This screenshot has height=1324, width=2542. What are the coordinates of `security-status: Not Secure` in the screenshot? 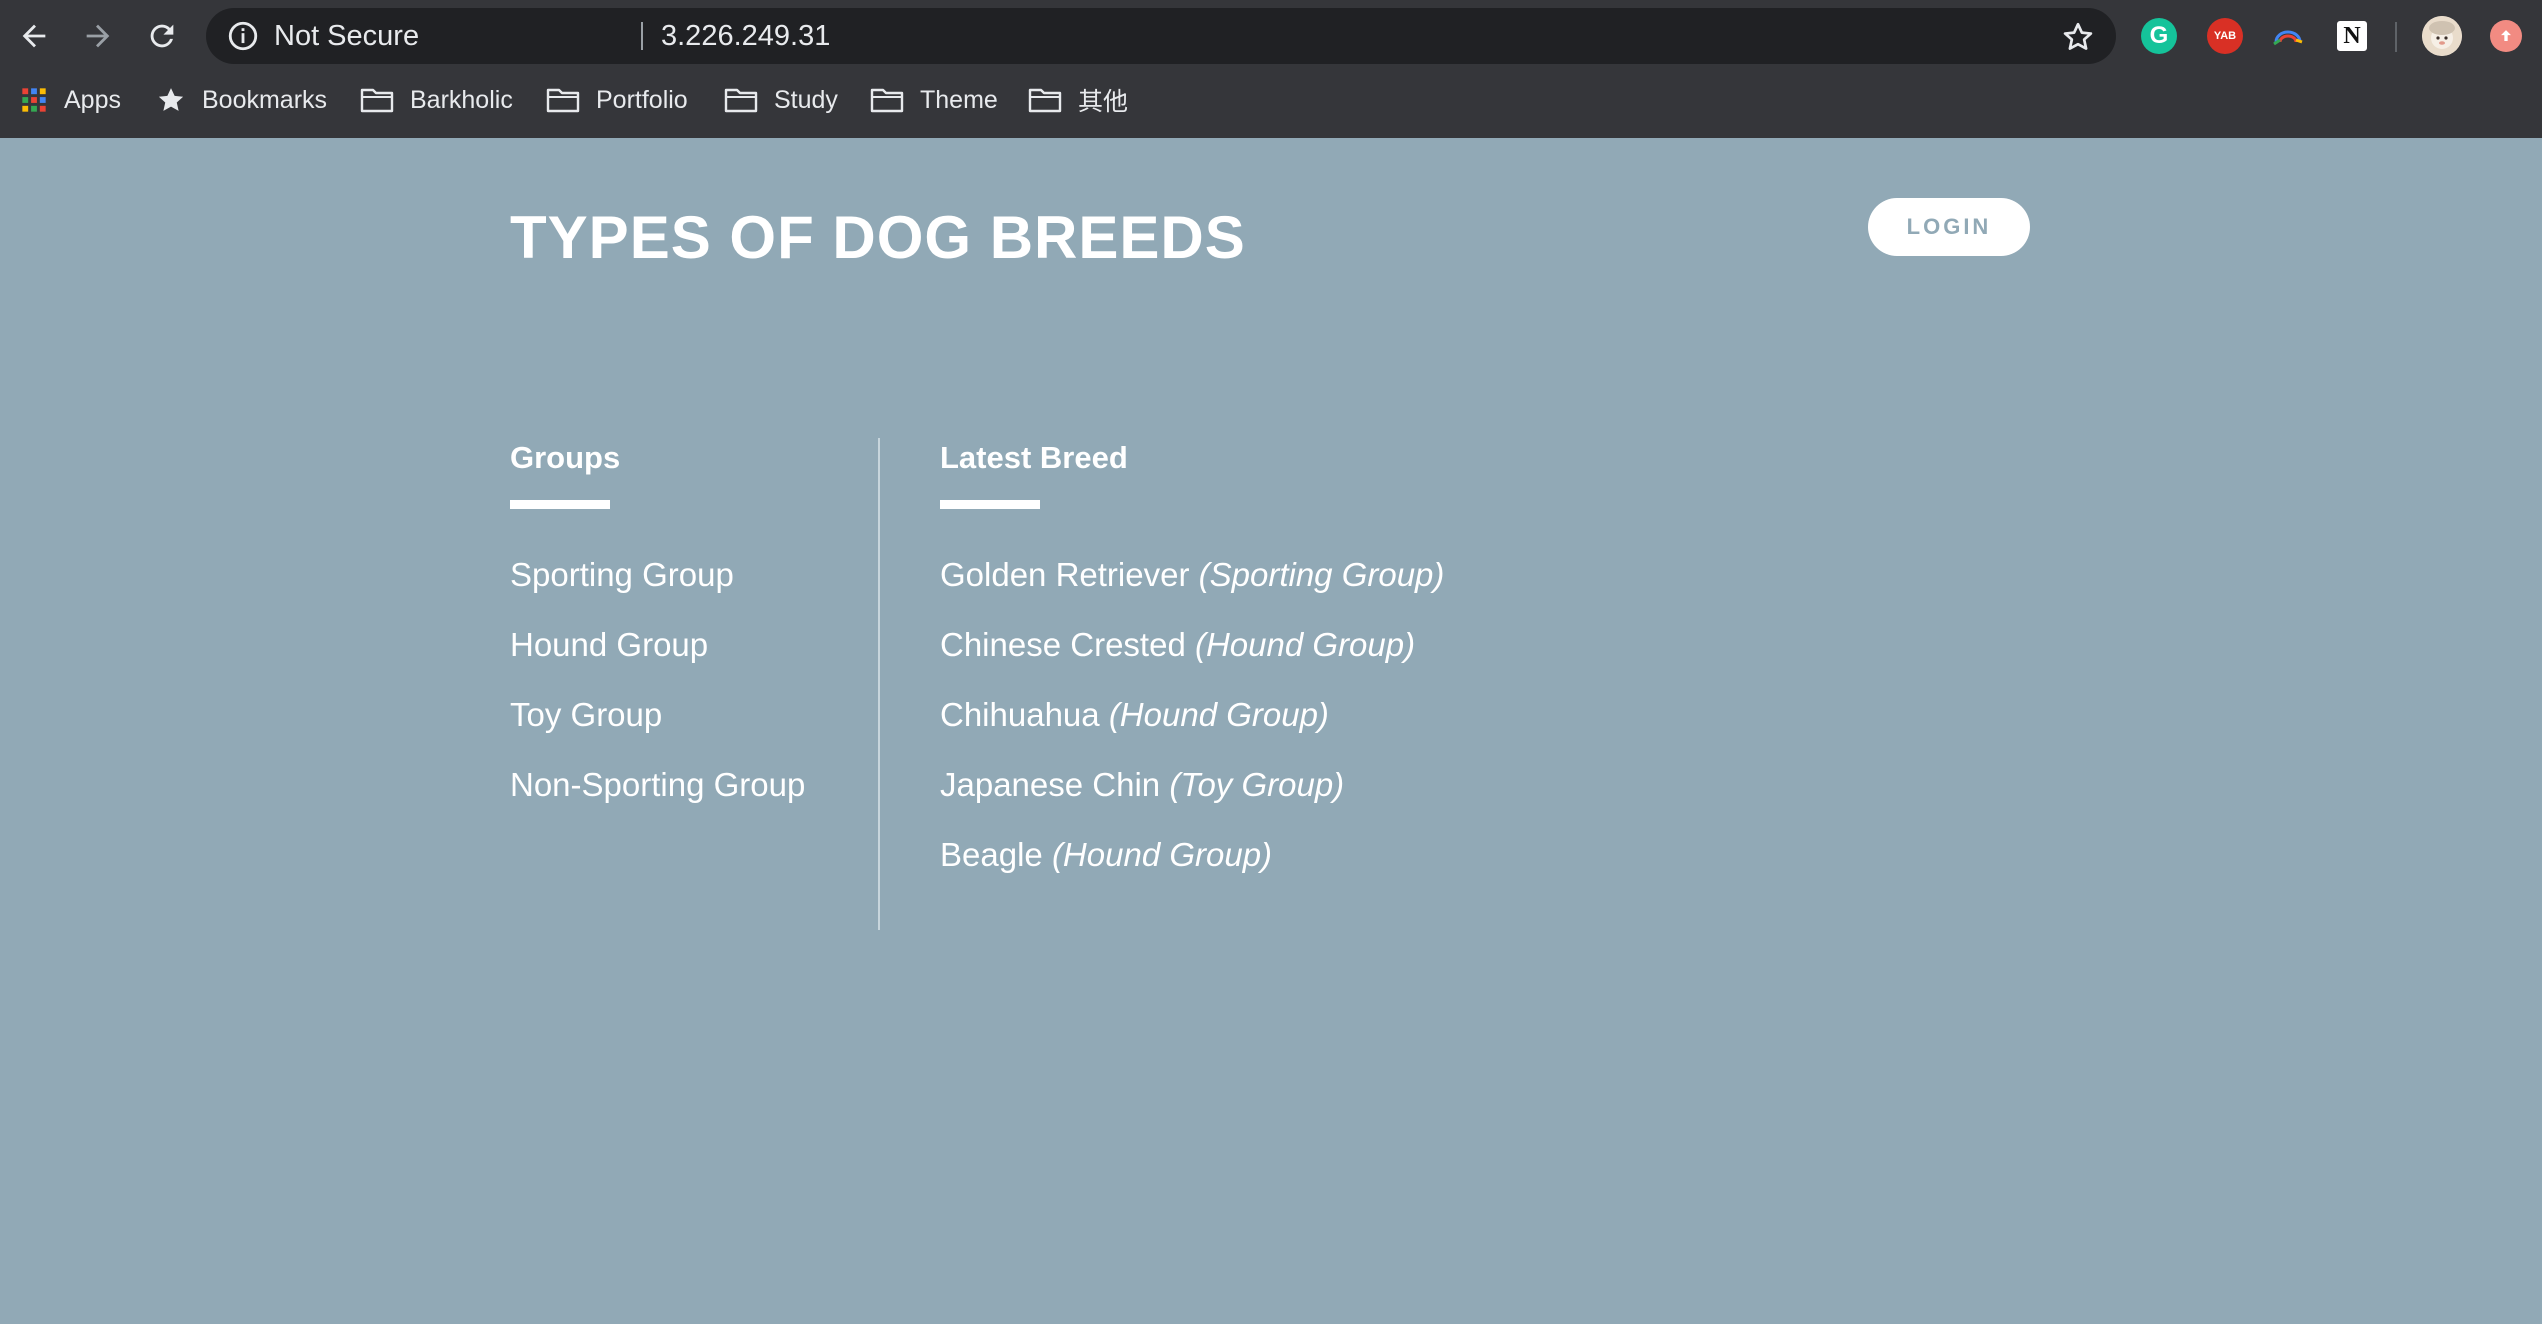 It's located at (346, 36).